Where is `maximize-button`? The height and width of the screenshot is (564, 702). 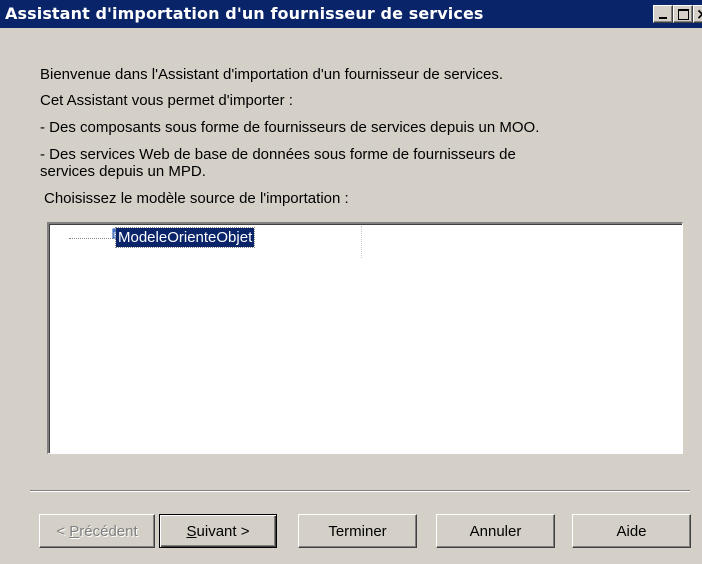
maximize-button is located at coordinates (683, 14).